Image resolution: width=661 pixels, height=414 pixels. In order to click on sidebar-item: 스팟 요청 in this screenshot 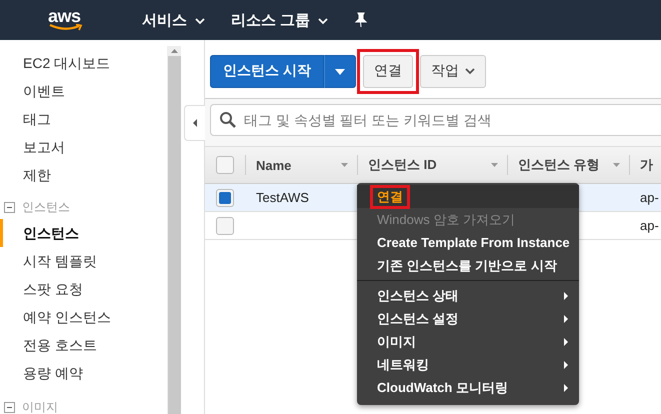, I will do `click(83, 289)`.